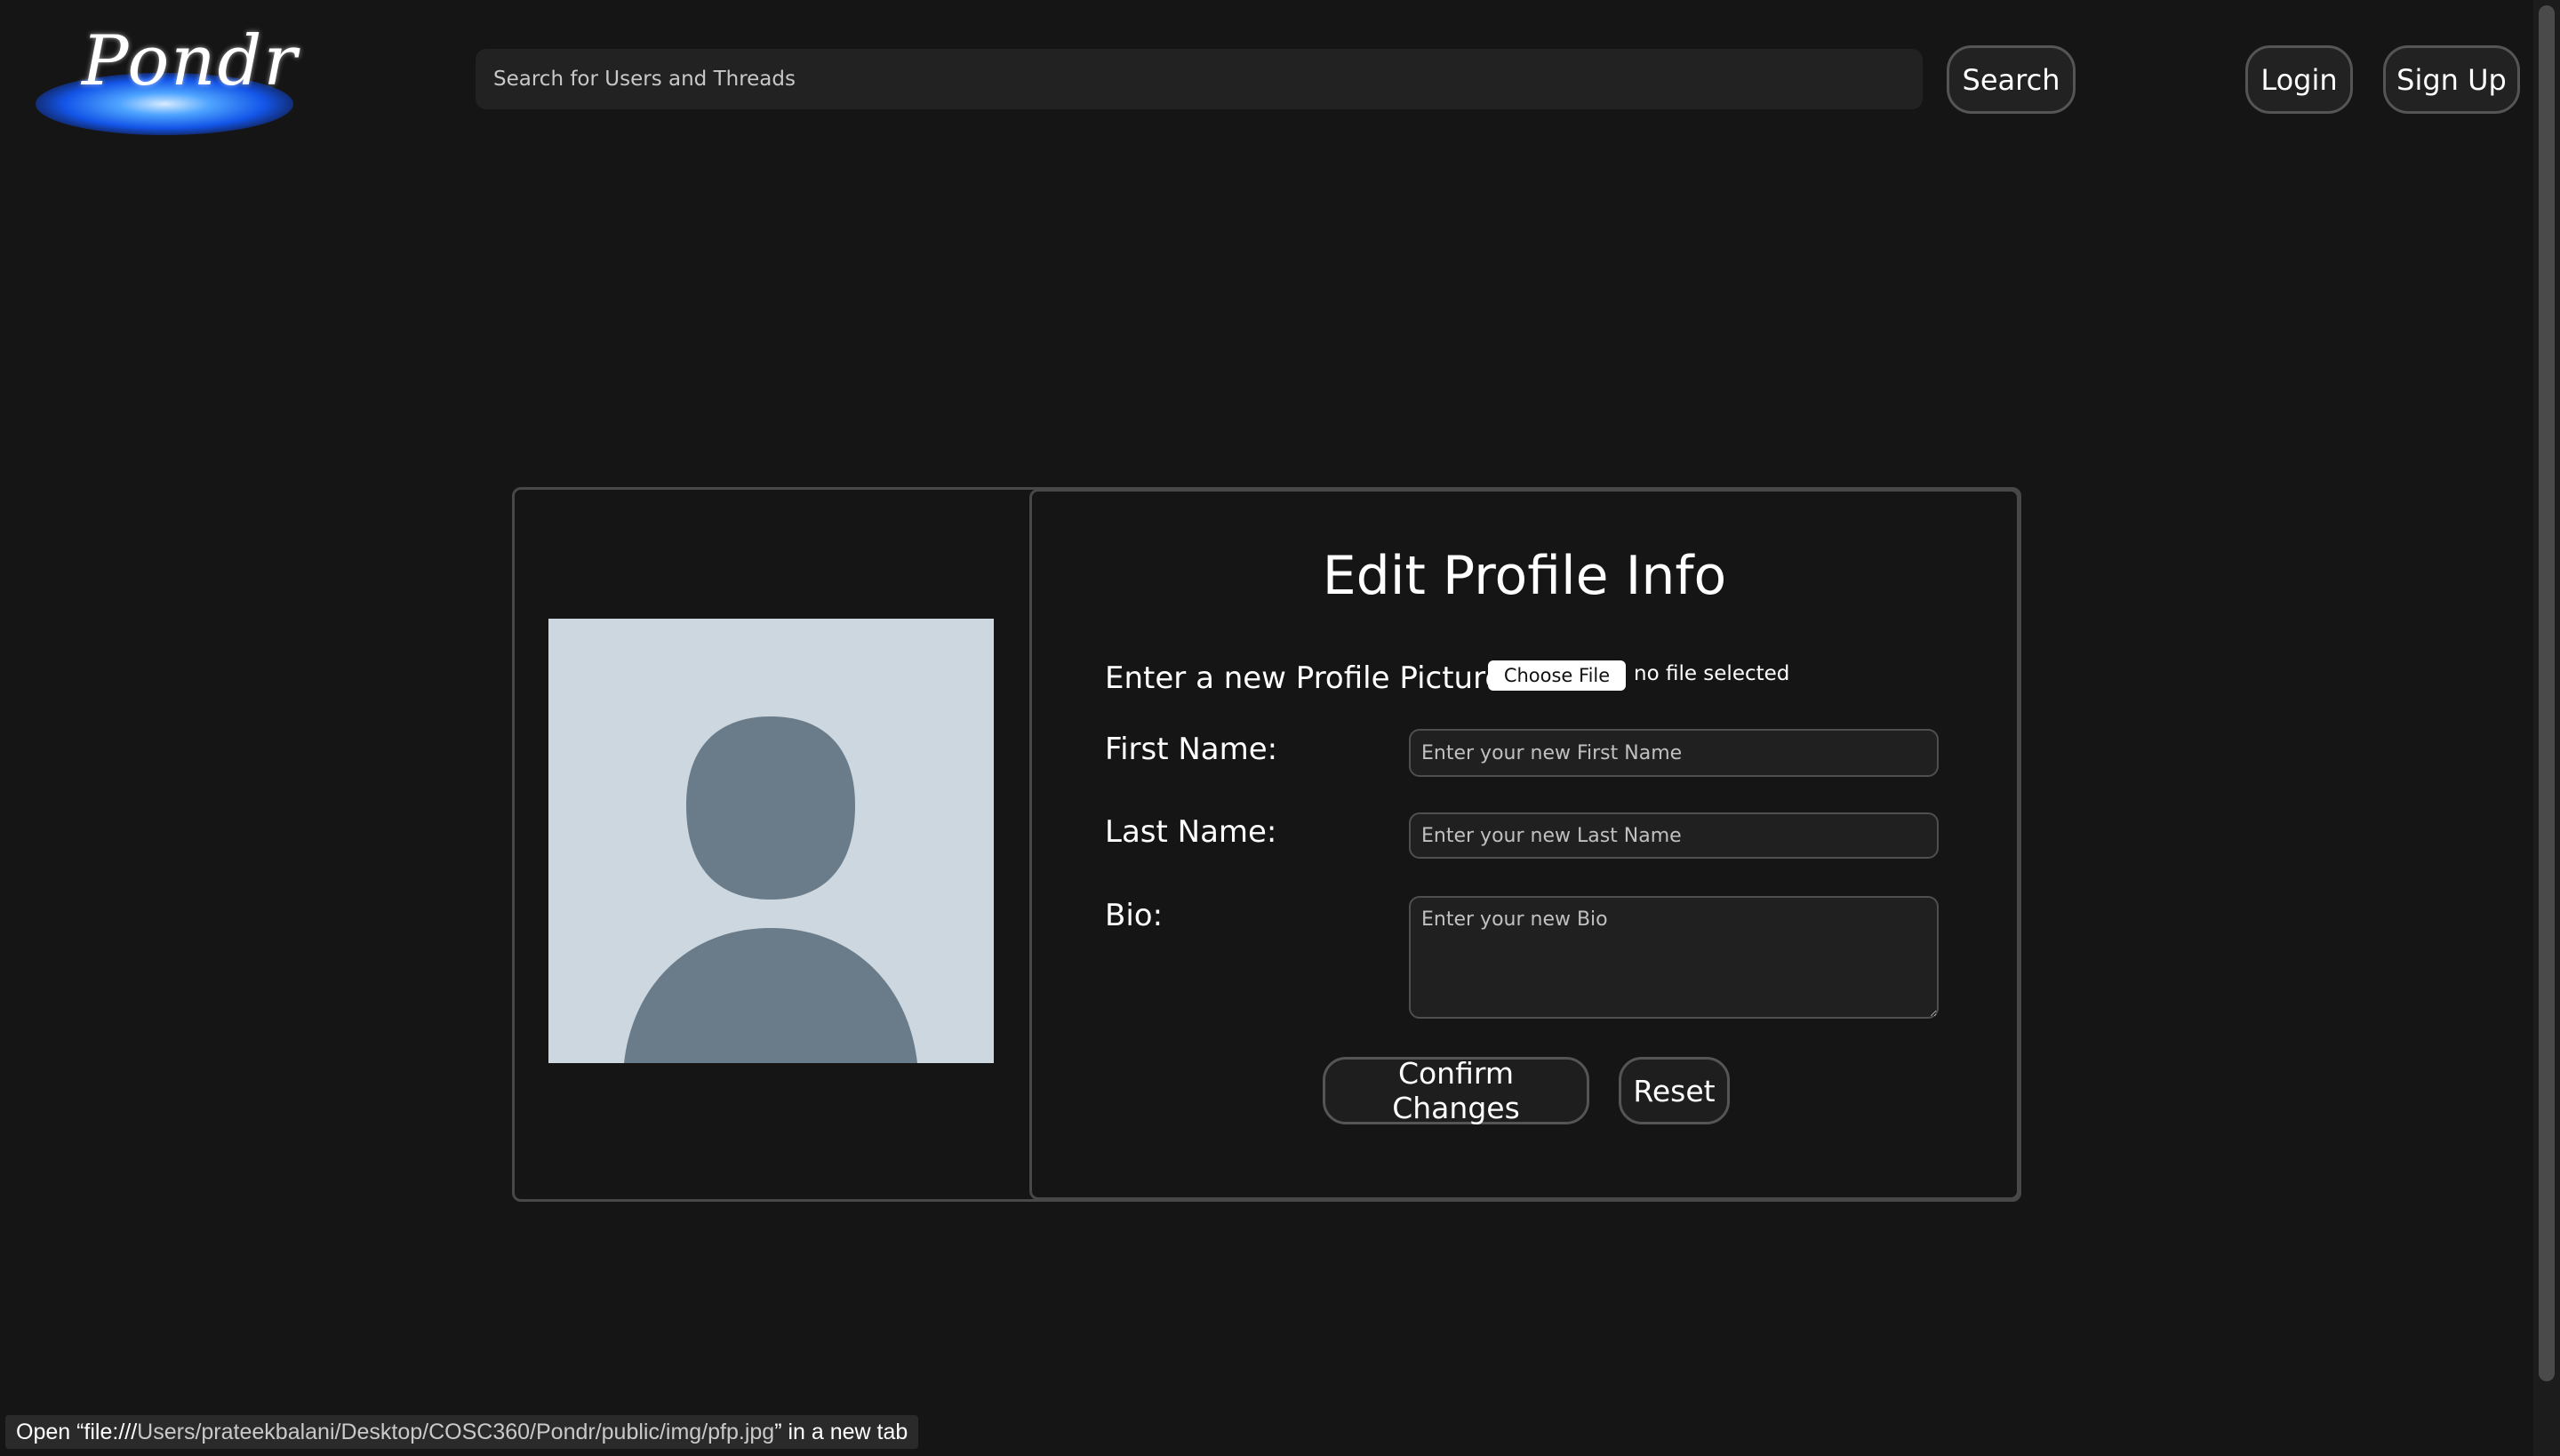 This screenshot has width=2560, height=1456. What do you see at coordinates (1674, 835) in the screenshot?
I see `last-name-field` at bounding box center [1674, 835].